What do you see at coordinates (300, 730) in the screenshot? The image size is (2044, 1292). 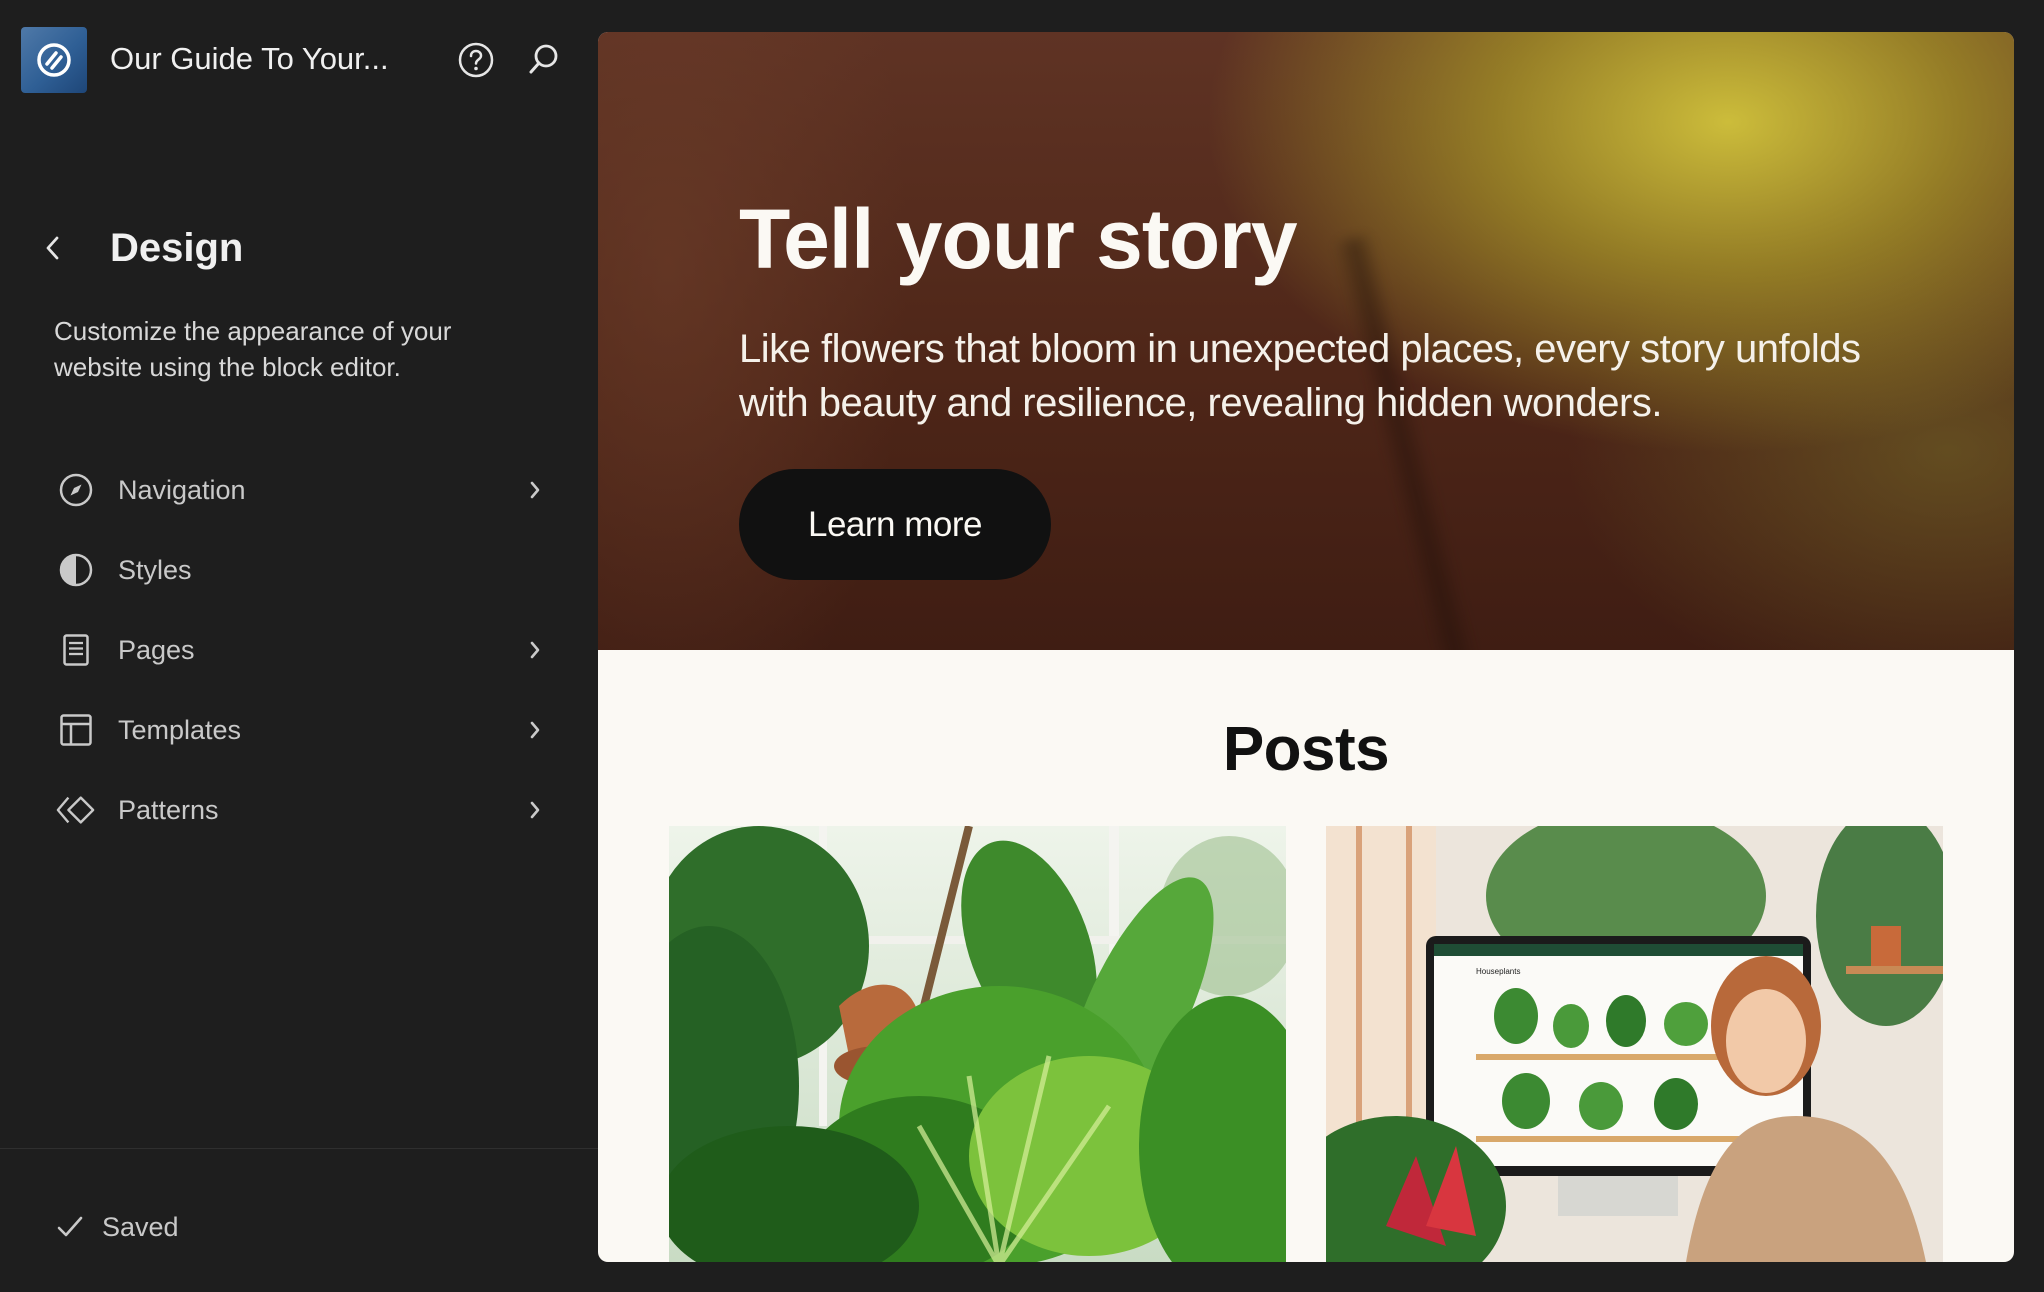 I see `menu-item-templates: Templates` at bounding box center [300, 730].